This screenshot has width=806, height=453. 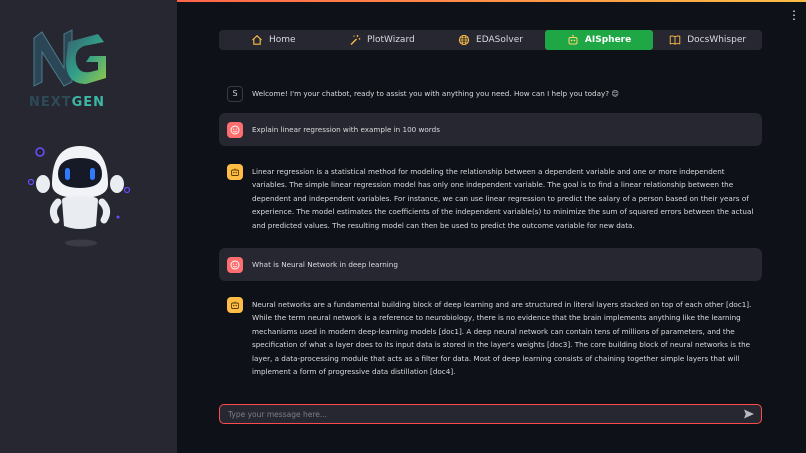 What do you see at coordinates (490, 264) in the screenshot?
I see `chat-message-user: What is Neural Network in deep learning` at bounding box center [490, 264].